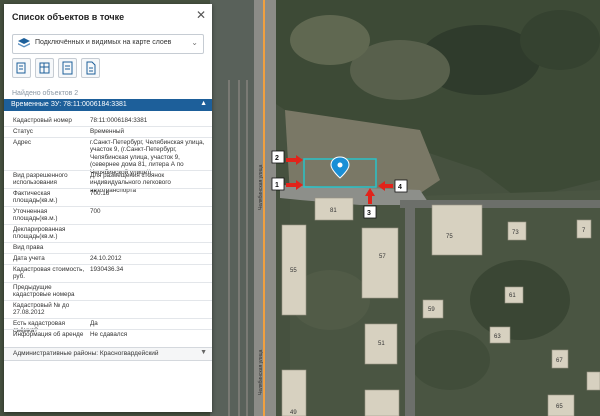 The height and width of the screenshot is (416, 600). Describe the element at coordinates (203, 352) in the screenshot. I see `chevron-down-icon: ▼` at that location.